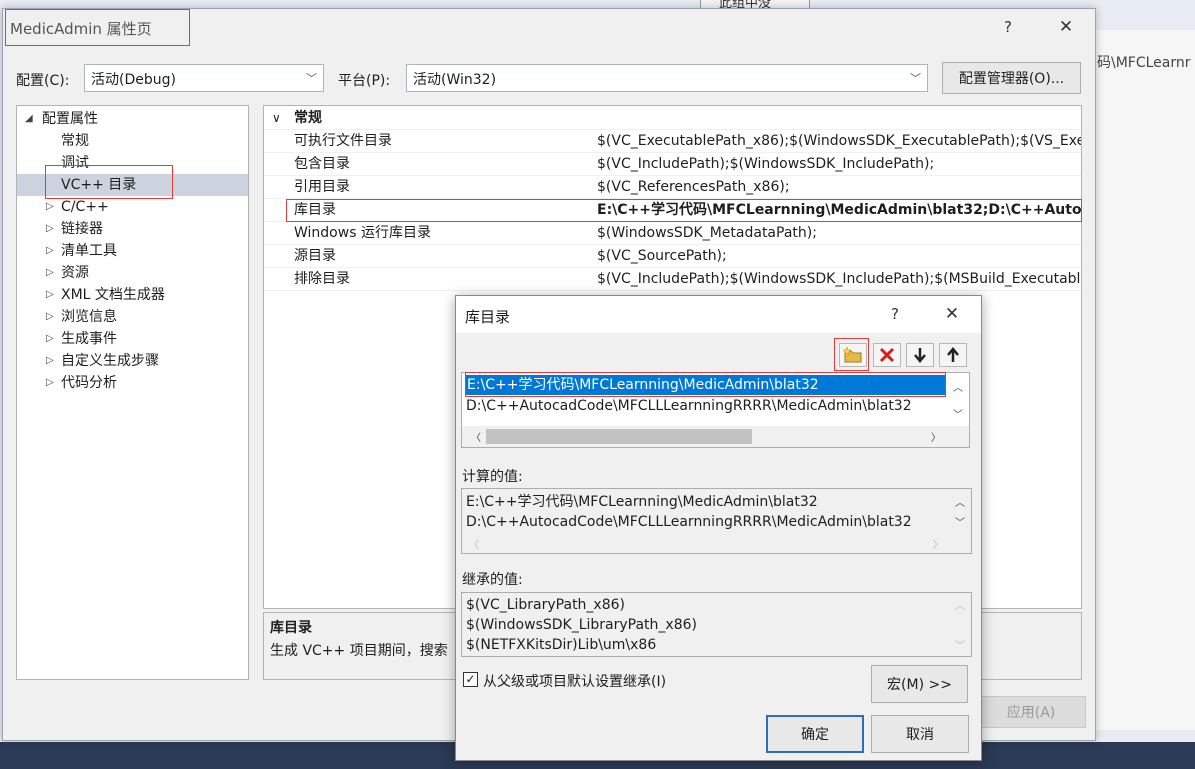  Describe the element at coordinates (672, 187) in the screenshot. I see `grid-row: 引用目录 $(VC_ReferencesPath_x86);` at that location.